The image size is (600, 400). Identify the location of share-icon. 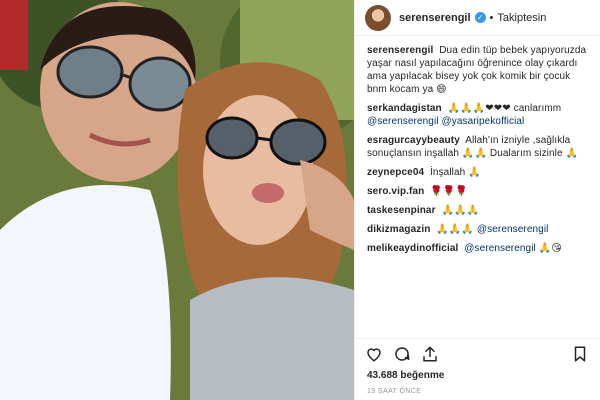
(430, 356).